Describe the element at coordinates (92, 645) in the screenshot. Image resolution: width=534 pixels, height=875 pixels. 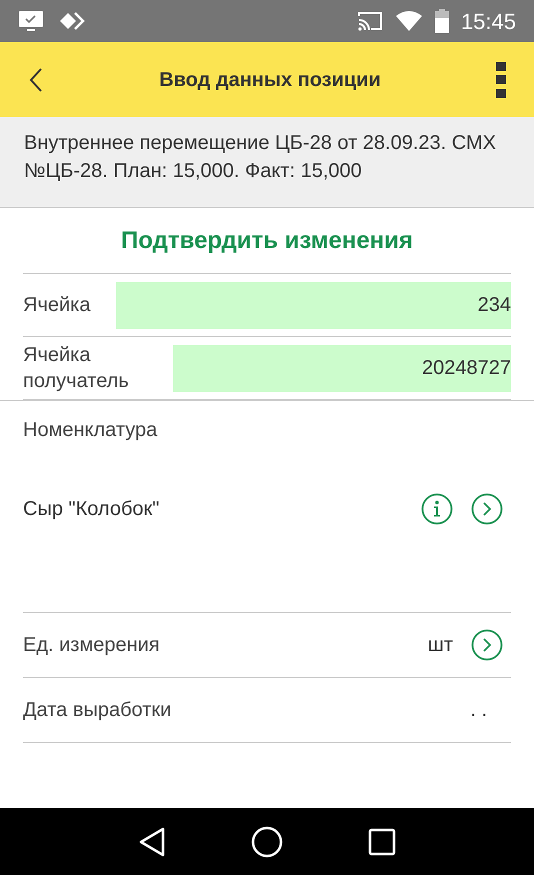
I see `field-label: Ед. измерения` at that location.